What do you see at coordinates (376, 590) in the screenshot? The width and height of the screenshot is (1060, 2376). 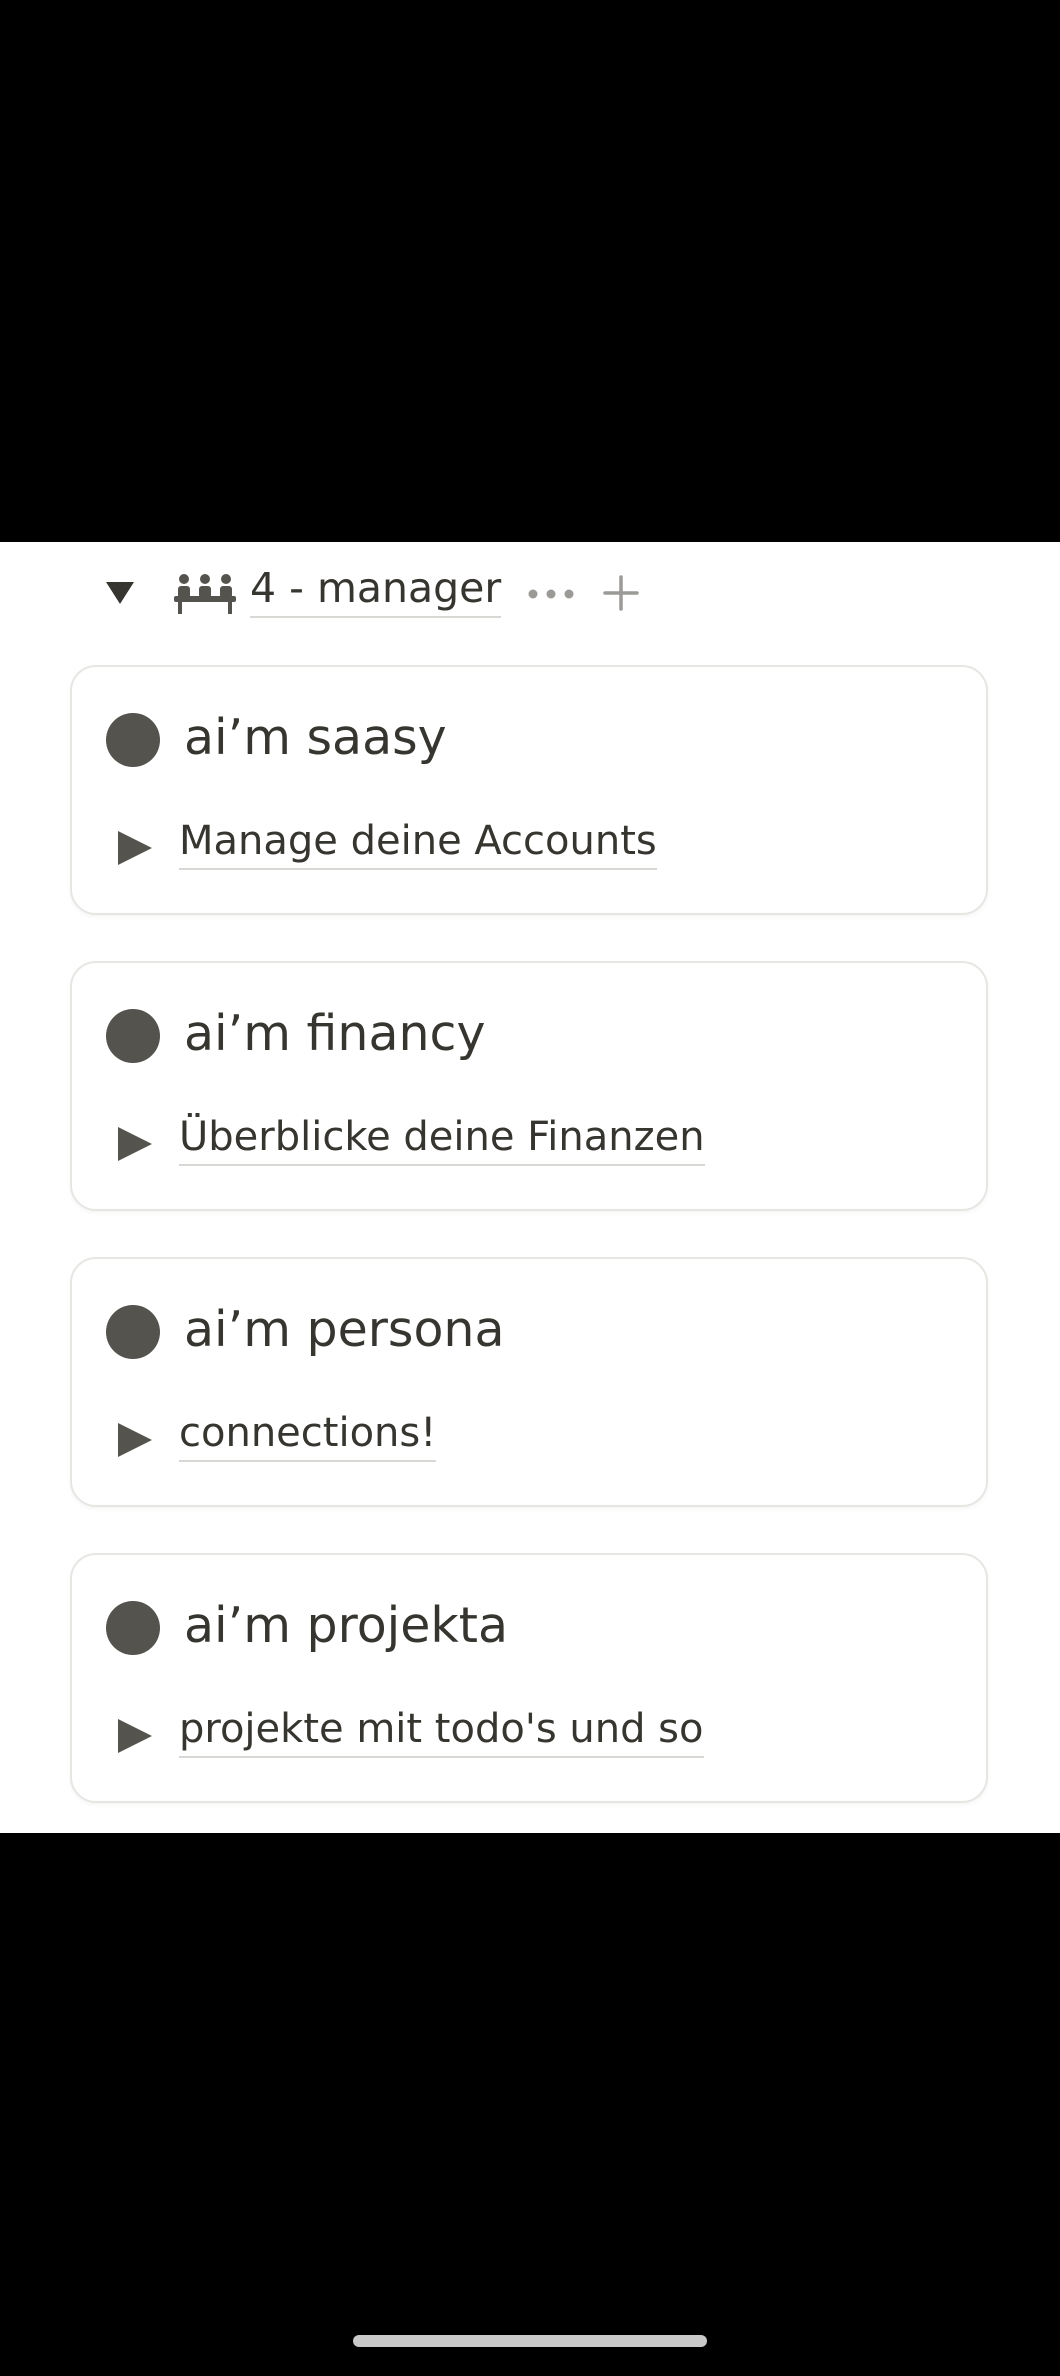 I see `group-title: 4 - manager` at bounding box center [376, 590].